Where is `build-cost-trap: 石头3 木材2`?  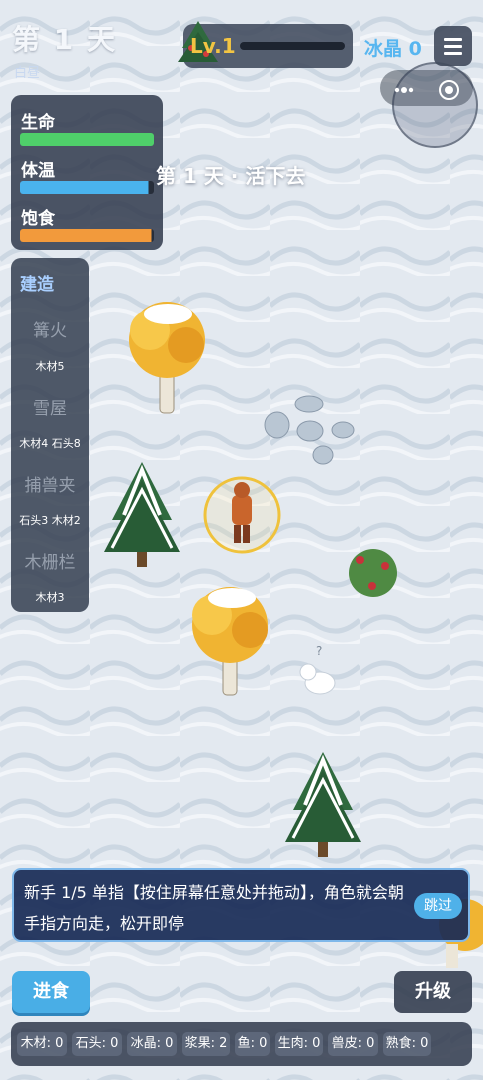 build-cost-trap: 石头3 木材2 is located at coordinates (50, 520).